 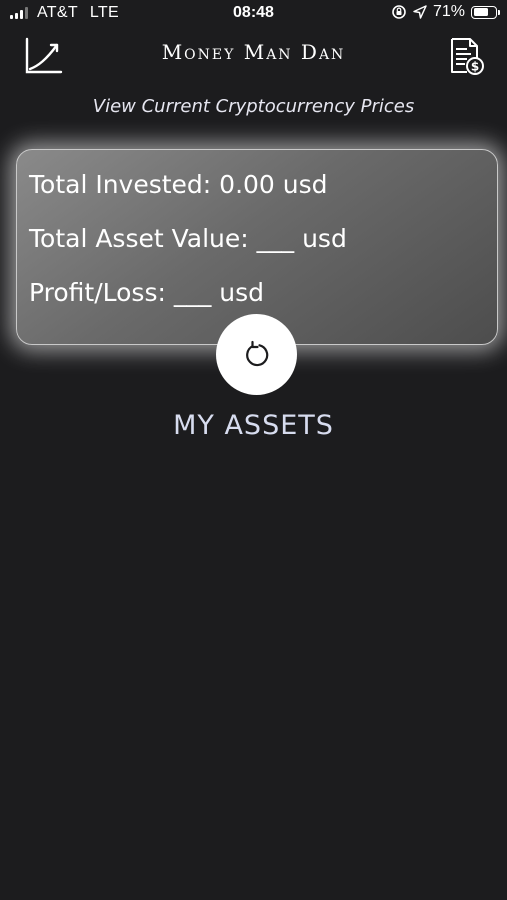 What do you see at coordinates (253, 106) in the screenshot?
I see `view-crypto-prices-link: View Current Cryptocurrency Prices` at bounding box center [253, 106].